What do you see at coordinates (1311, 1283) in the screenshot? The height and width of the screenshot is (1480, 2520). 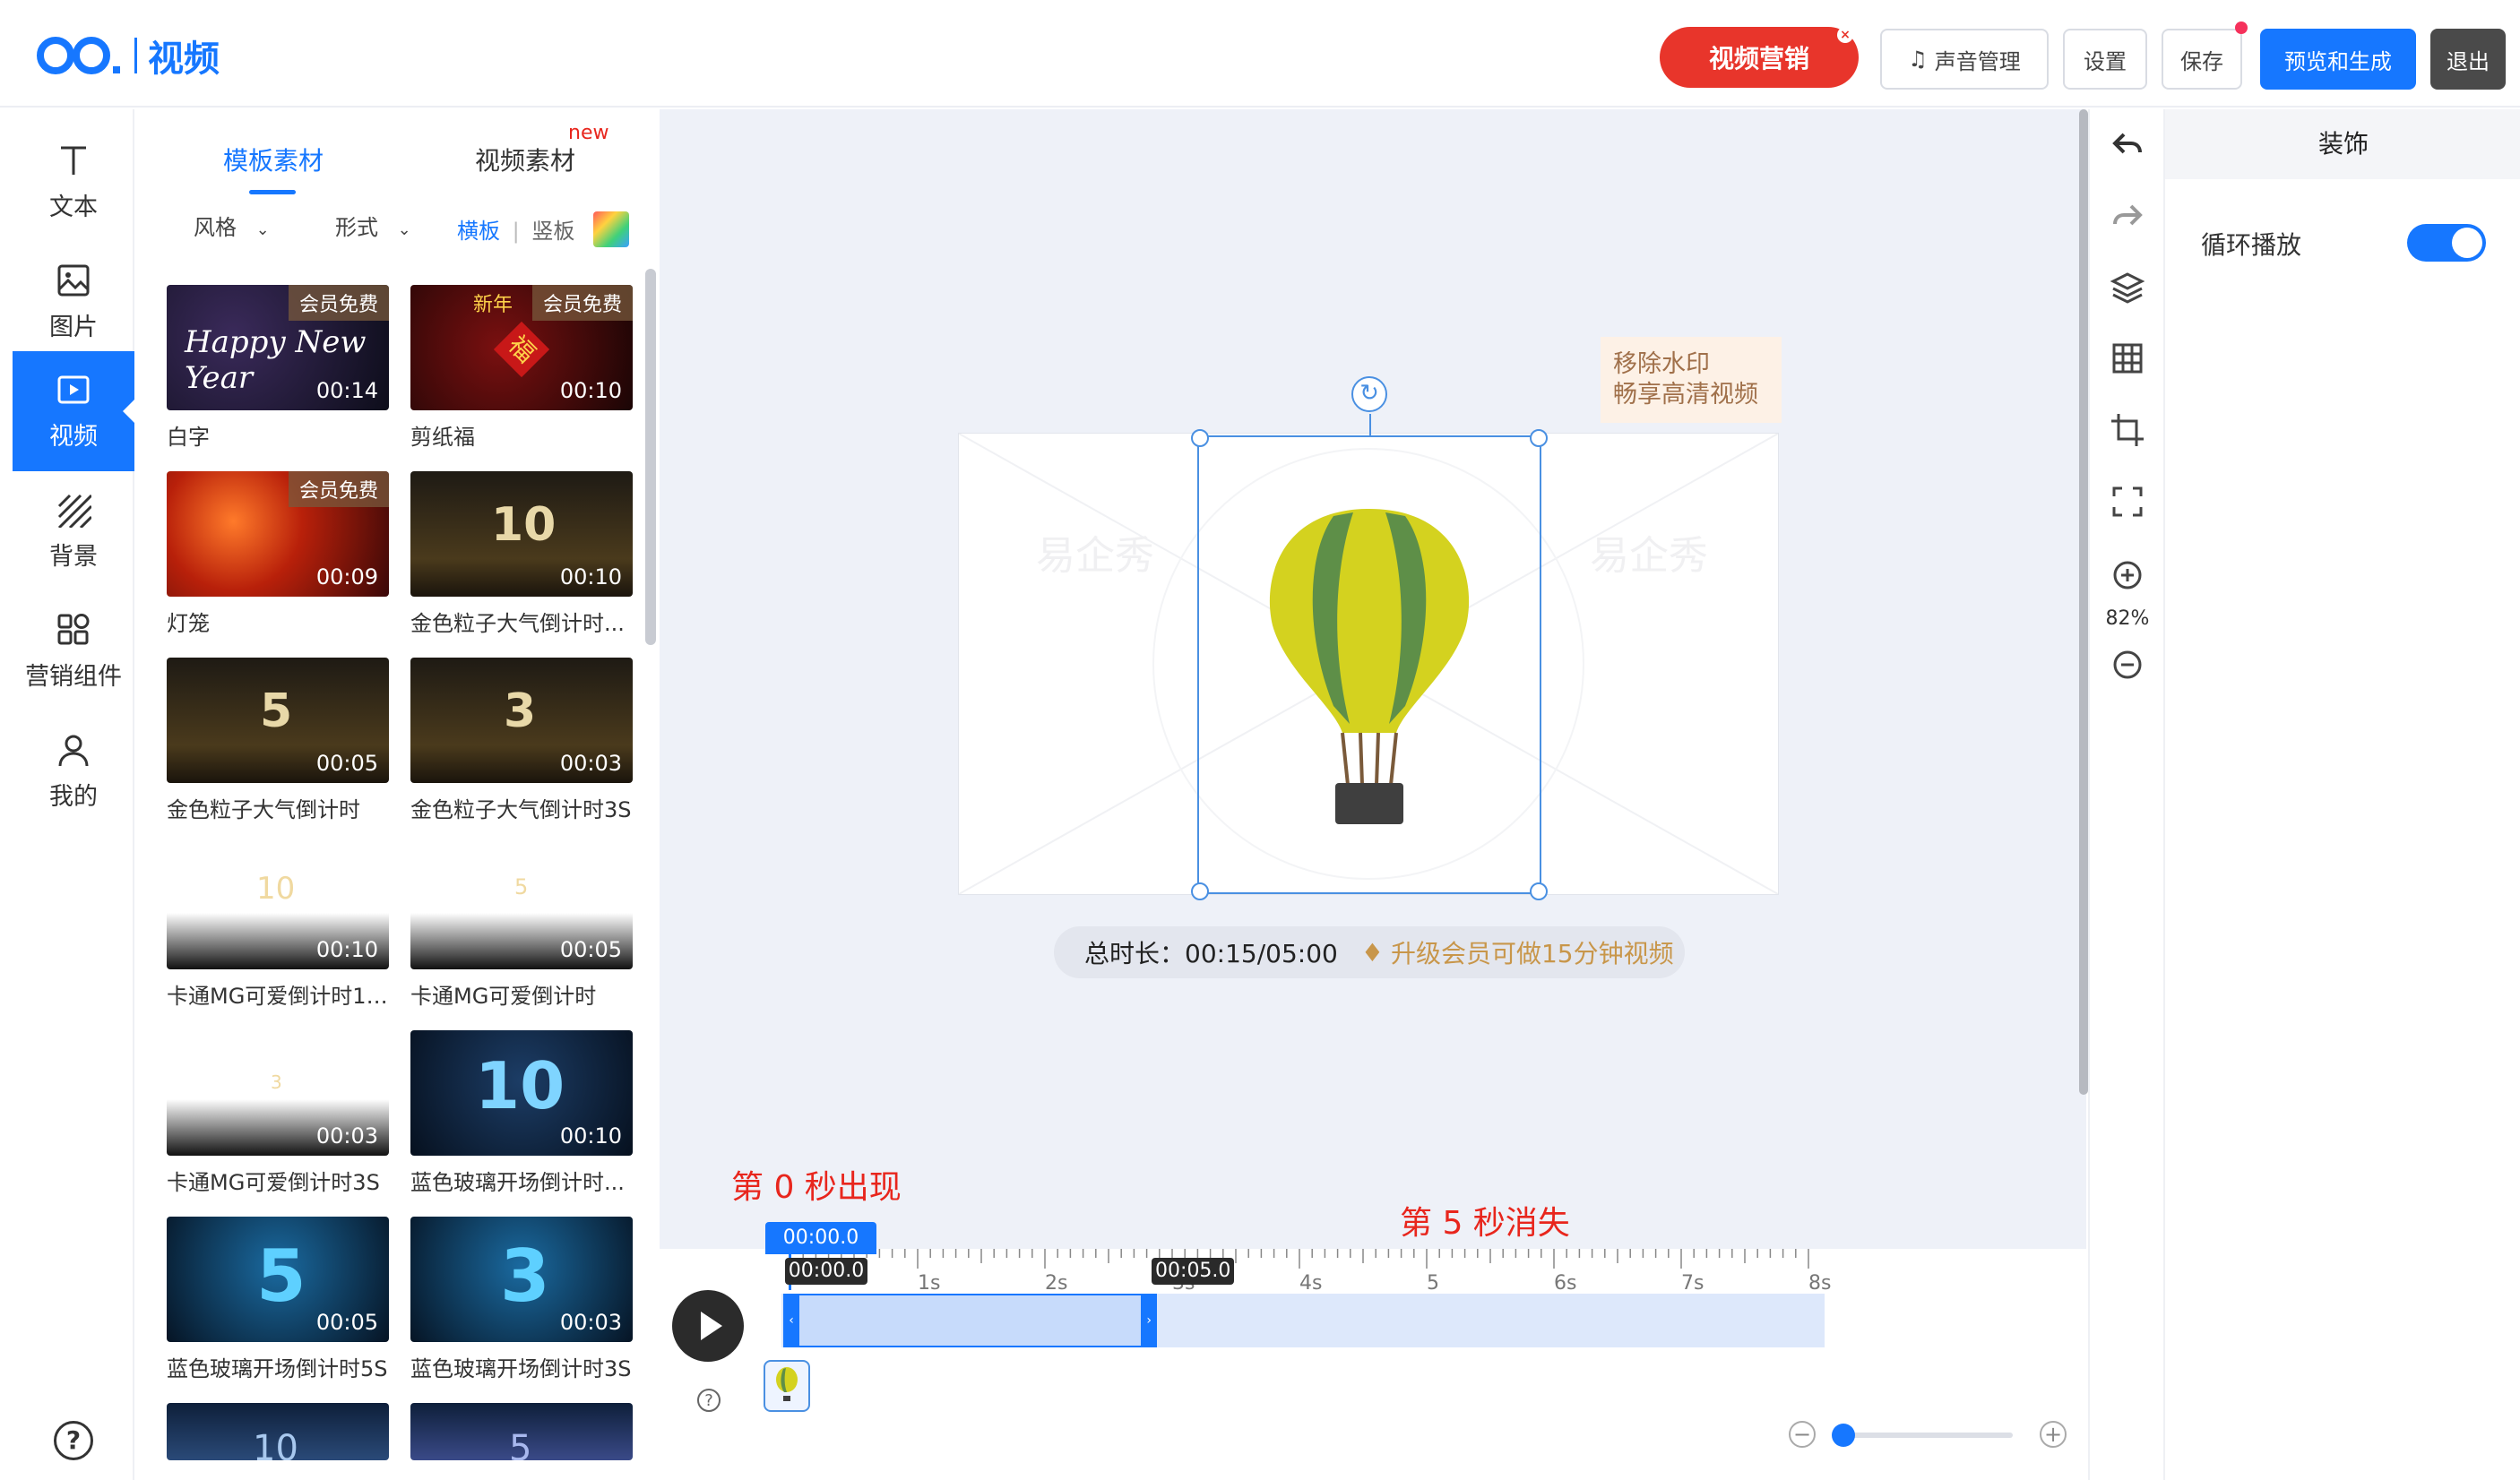 I see `ruler-tick-label: 4s` at bounding box center [1311, 1283].